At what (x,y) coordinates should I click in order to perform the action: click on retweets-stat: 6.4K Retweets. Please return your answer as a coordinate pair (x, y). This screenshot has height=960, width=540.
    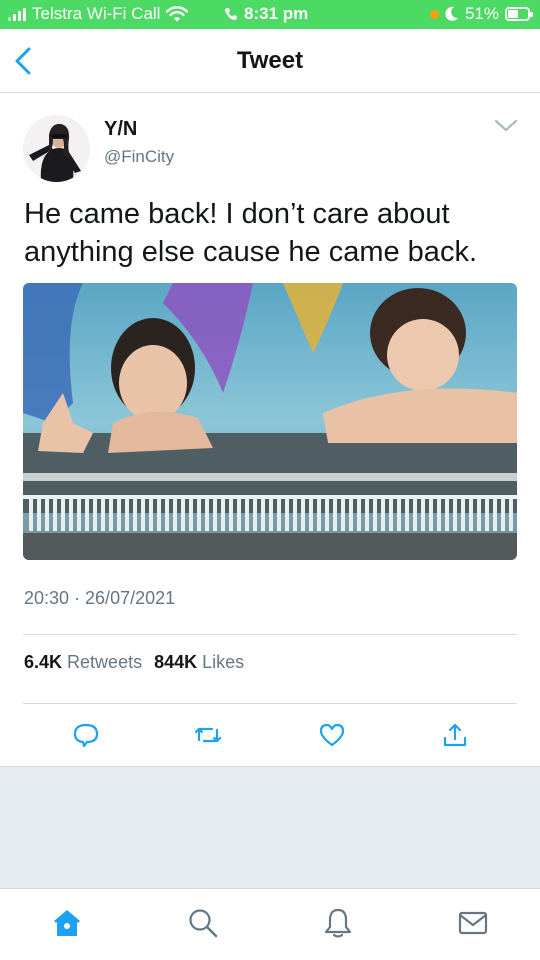
    Looking at the image, I should click on (83, 662).